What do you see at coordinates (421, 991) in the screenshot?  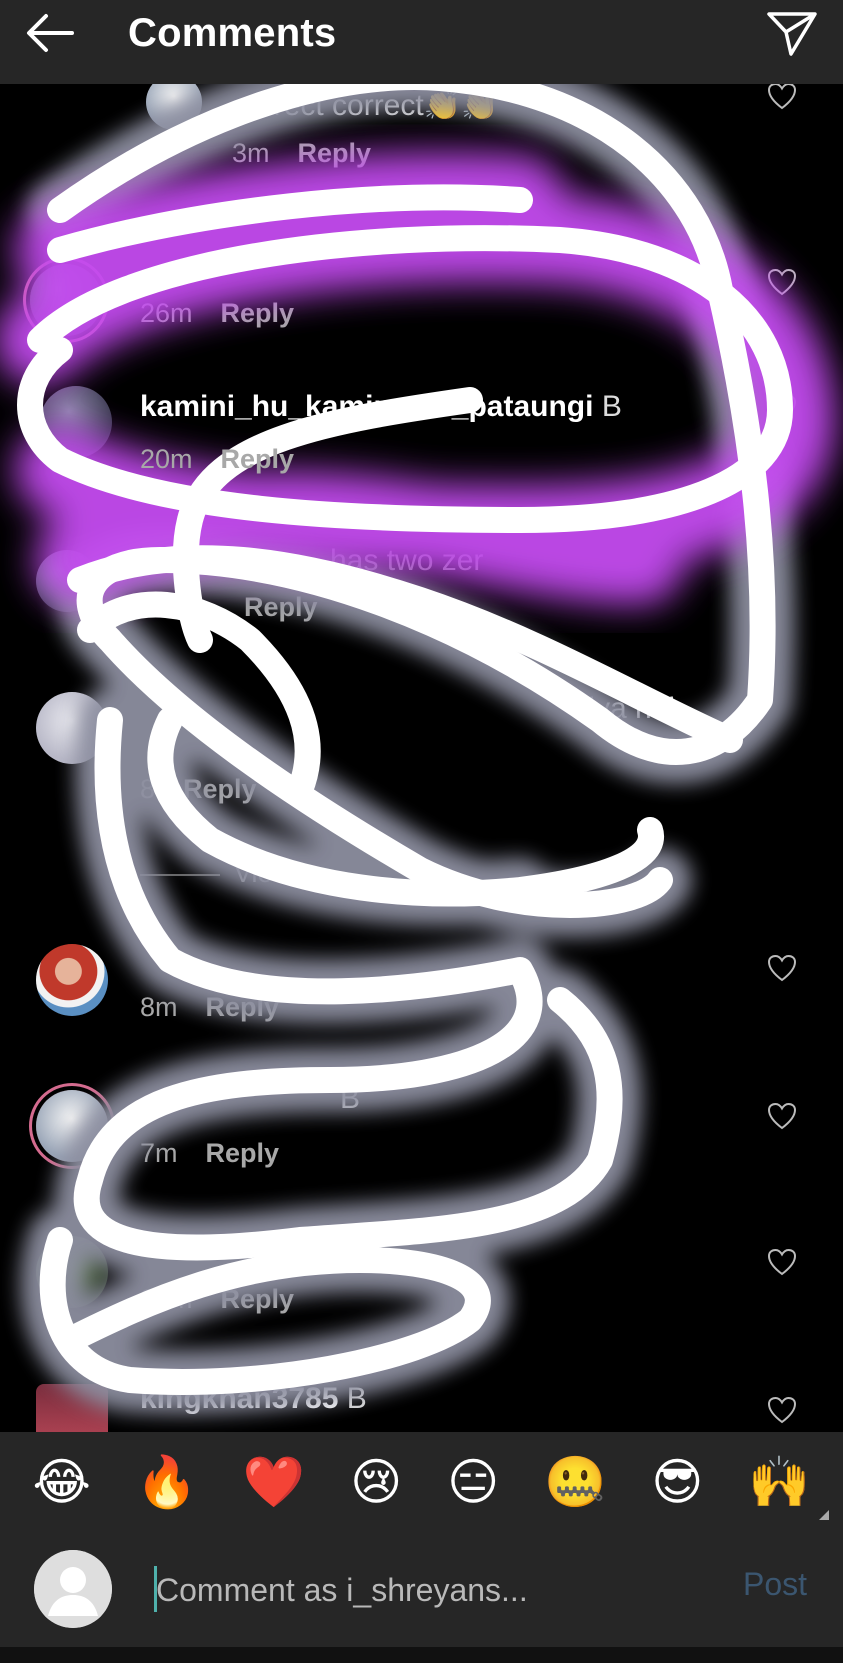 I see `comment-item: 8m Reply` at bounding box center [421, 991].